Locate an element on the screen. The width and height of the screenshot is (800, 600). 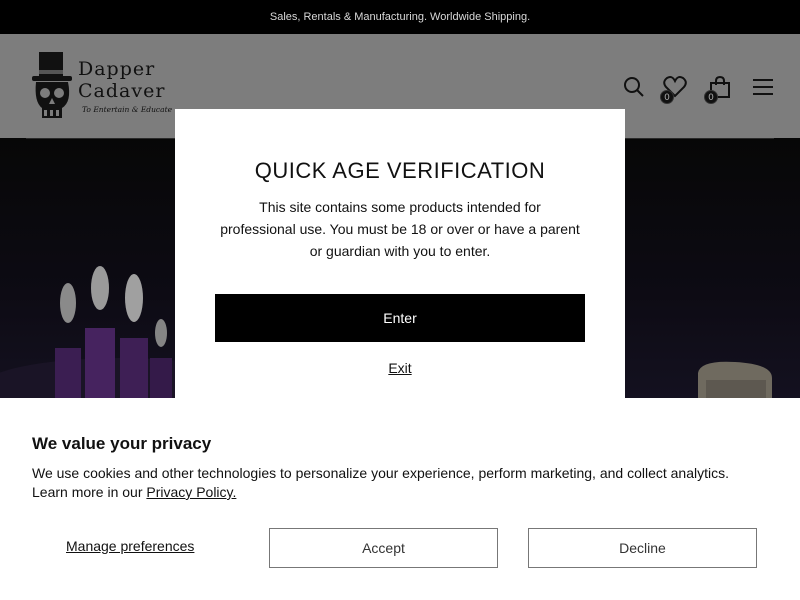
cart-count-badge: 0 is located at coordinates (711, 97).